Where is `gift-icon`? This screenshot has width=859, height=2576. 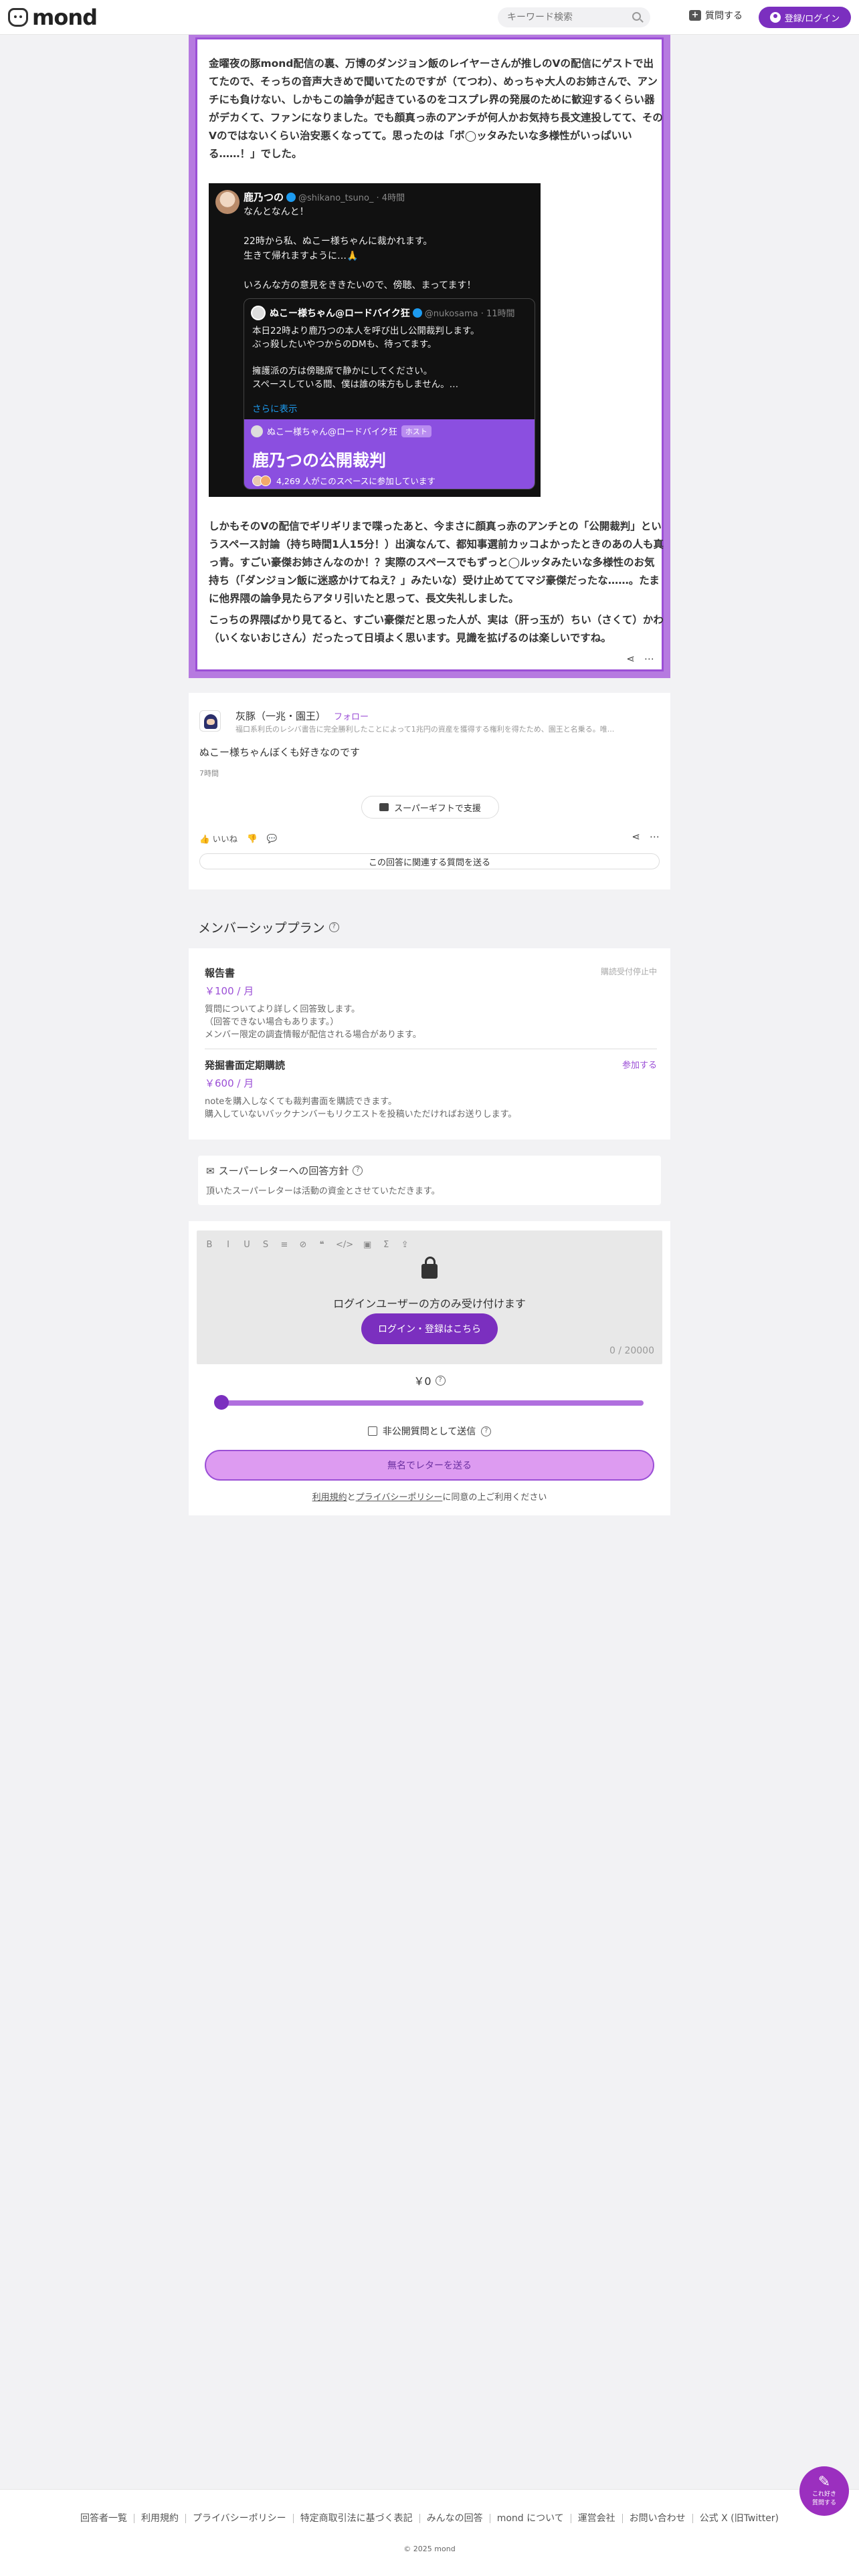
gift-icon is located at coordinates (384, 807).